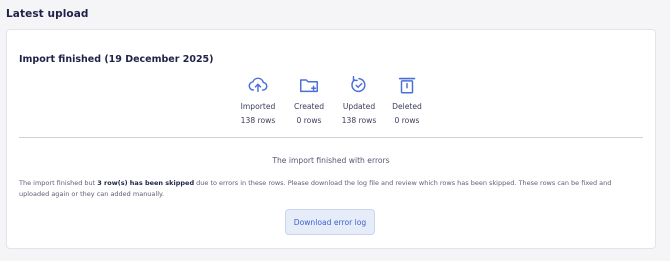 This screenshot has height=261, width=670. What do you see at coordinates (407, 85) in the screenshot?
I see `trash-icon` at bounding box center [407, 85].